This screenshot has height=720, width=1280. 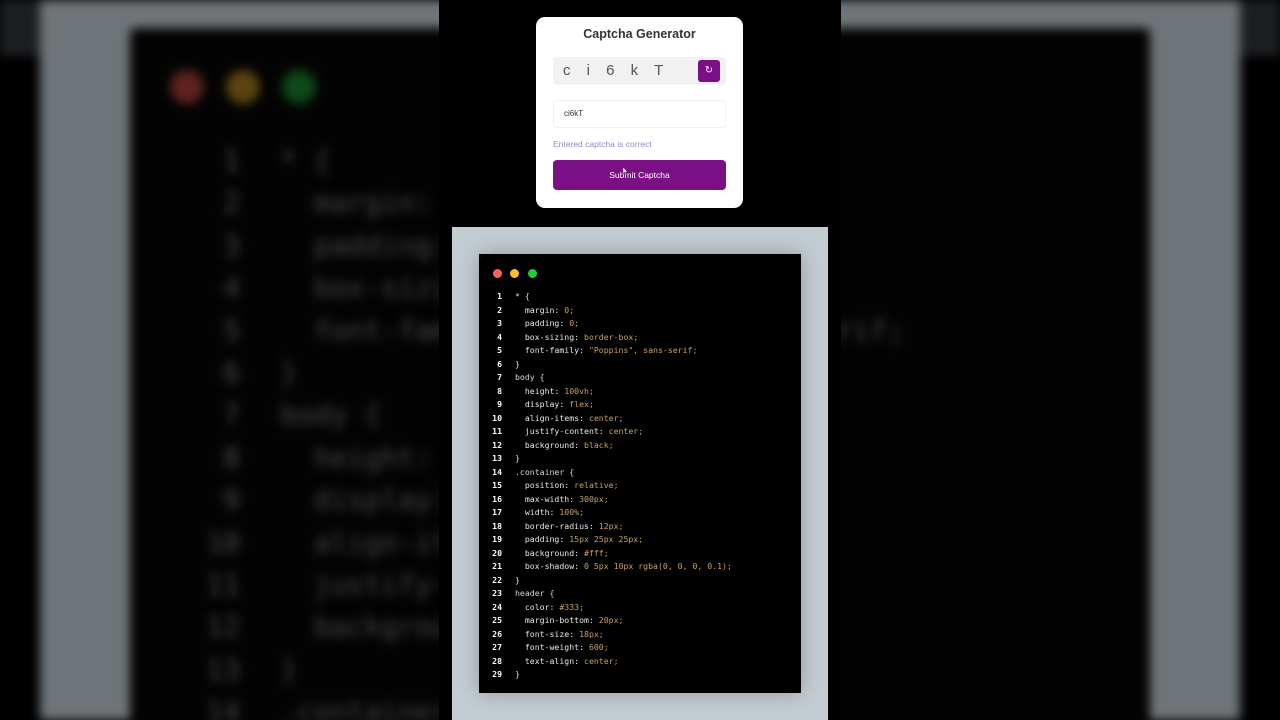 What do you see at coordinates (640, 635) in the screenshot?
I see `code-line: 26 font-size: 18px;` at bounding box center [640, 635].